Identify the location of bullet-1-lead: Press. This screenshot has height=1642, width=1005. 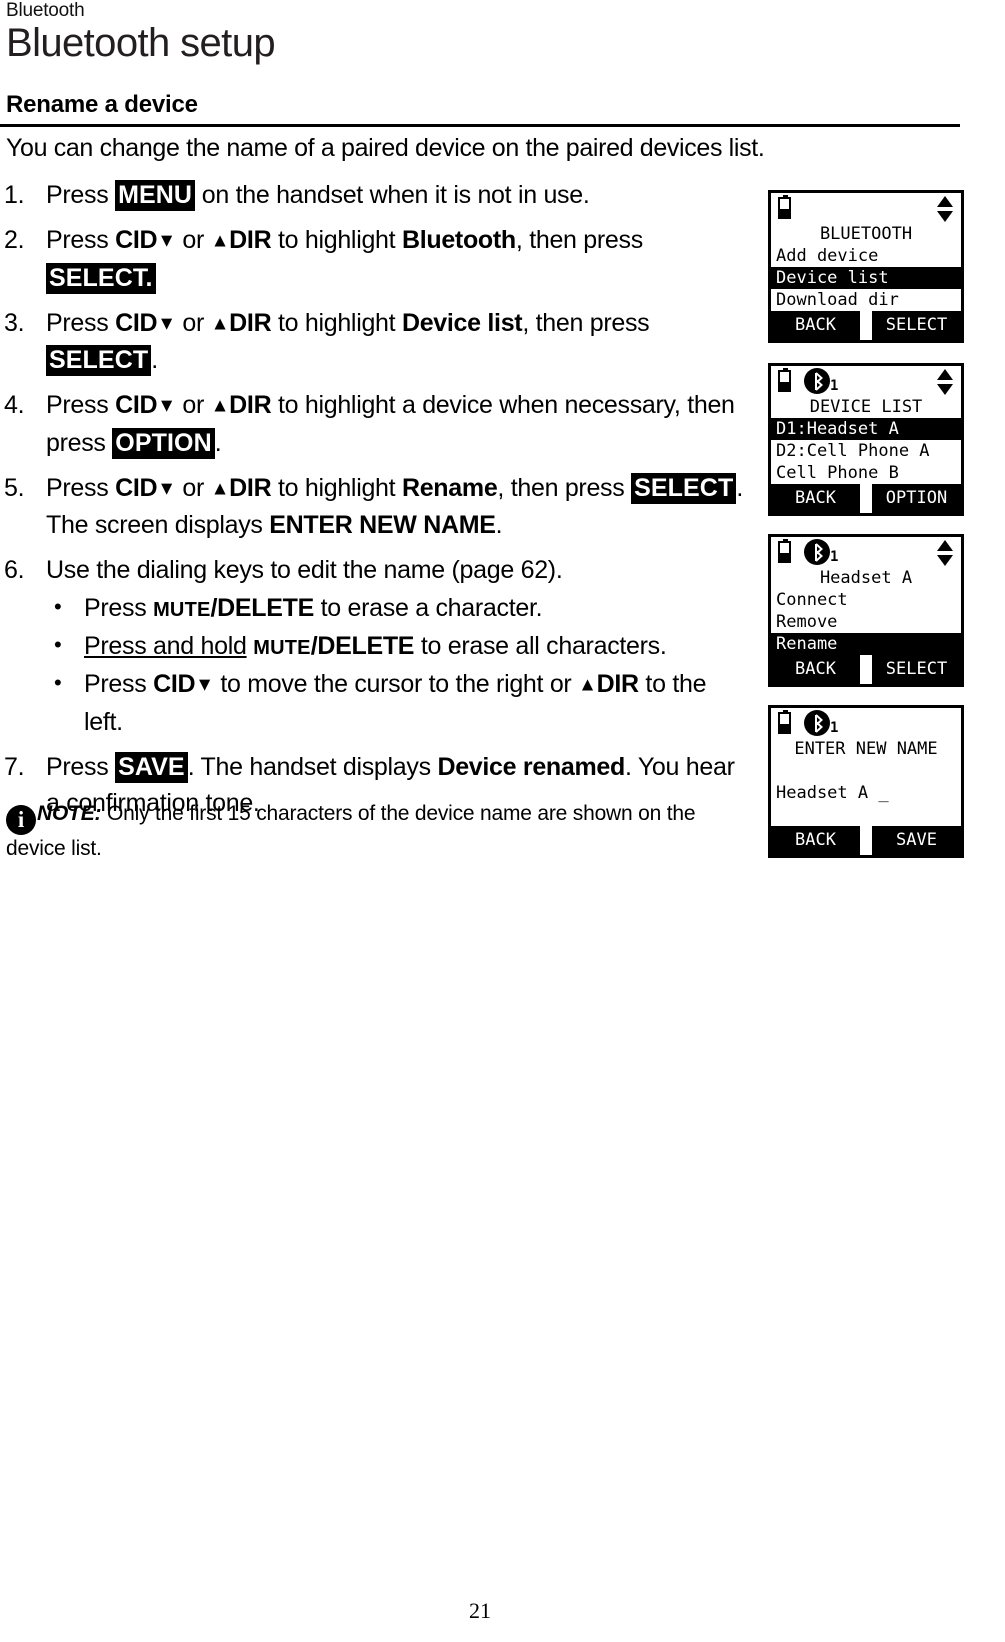
(119, 608).